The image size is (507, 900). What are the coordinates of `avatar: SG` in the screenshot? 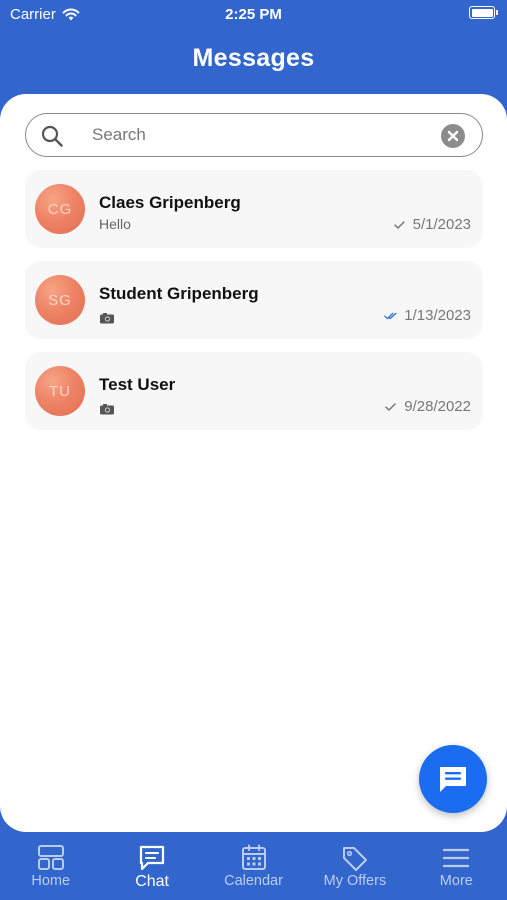 It's located at (60, 300).